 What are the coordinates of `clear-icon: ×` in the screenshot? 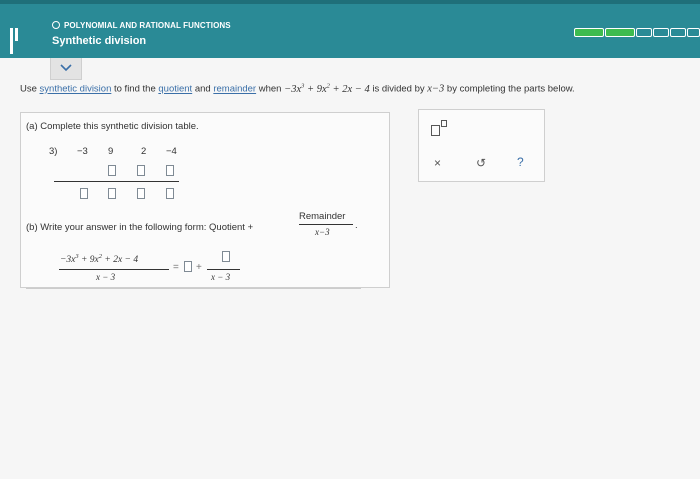 It's located at (437, 163).